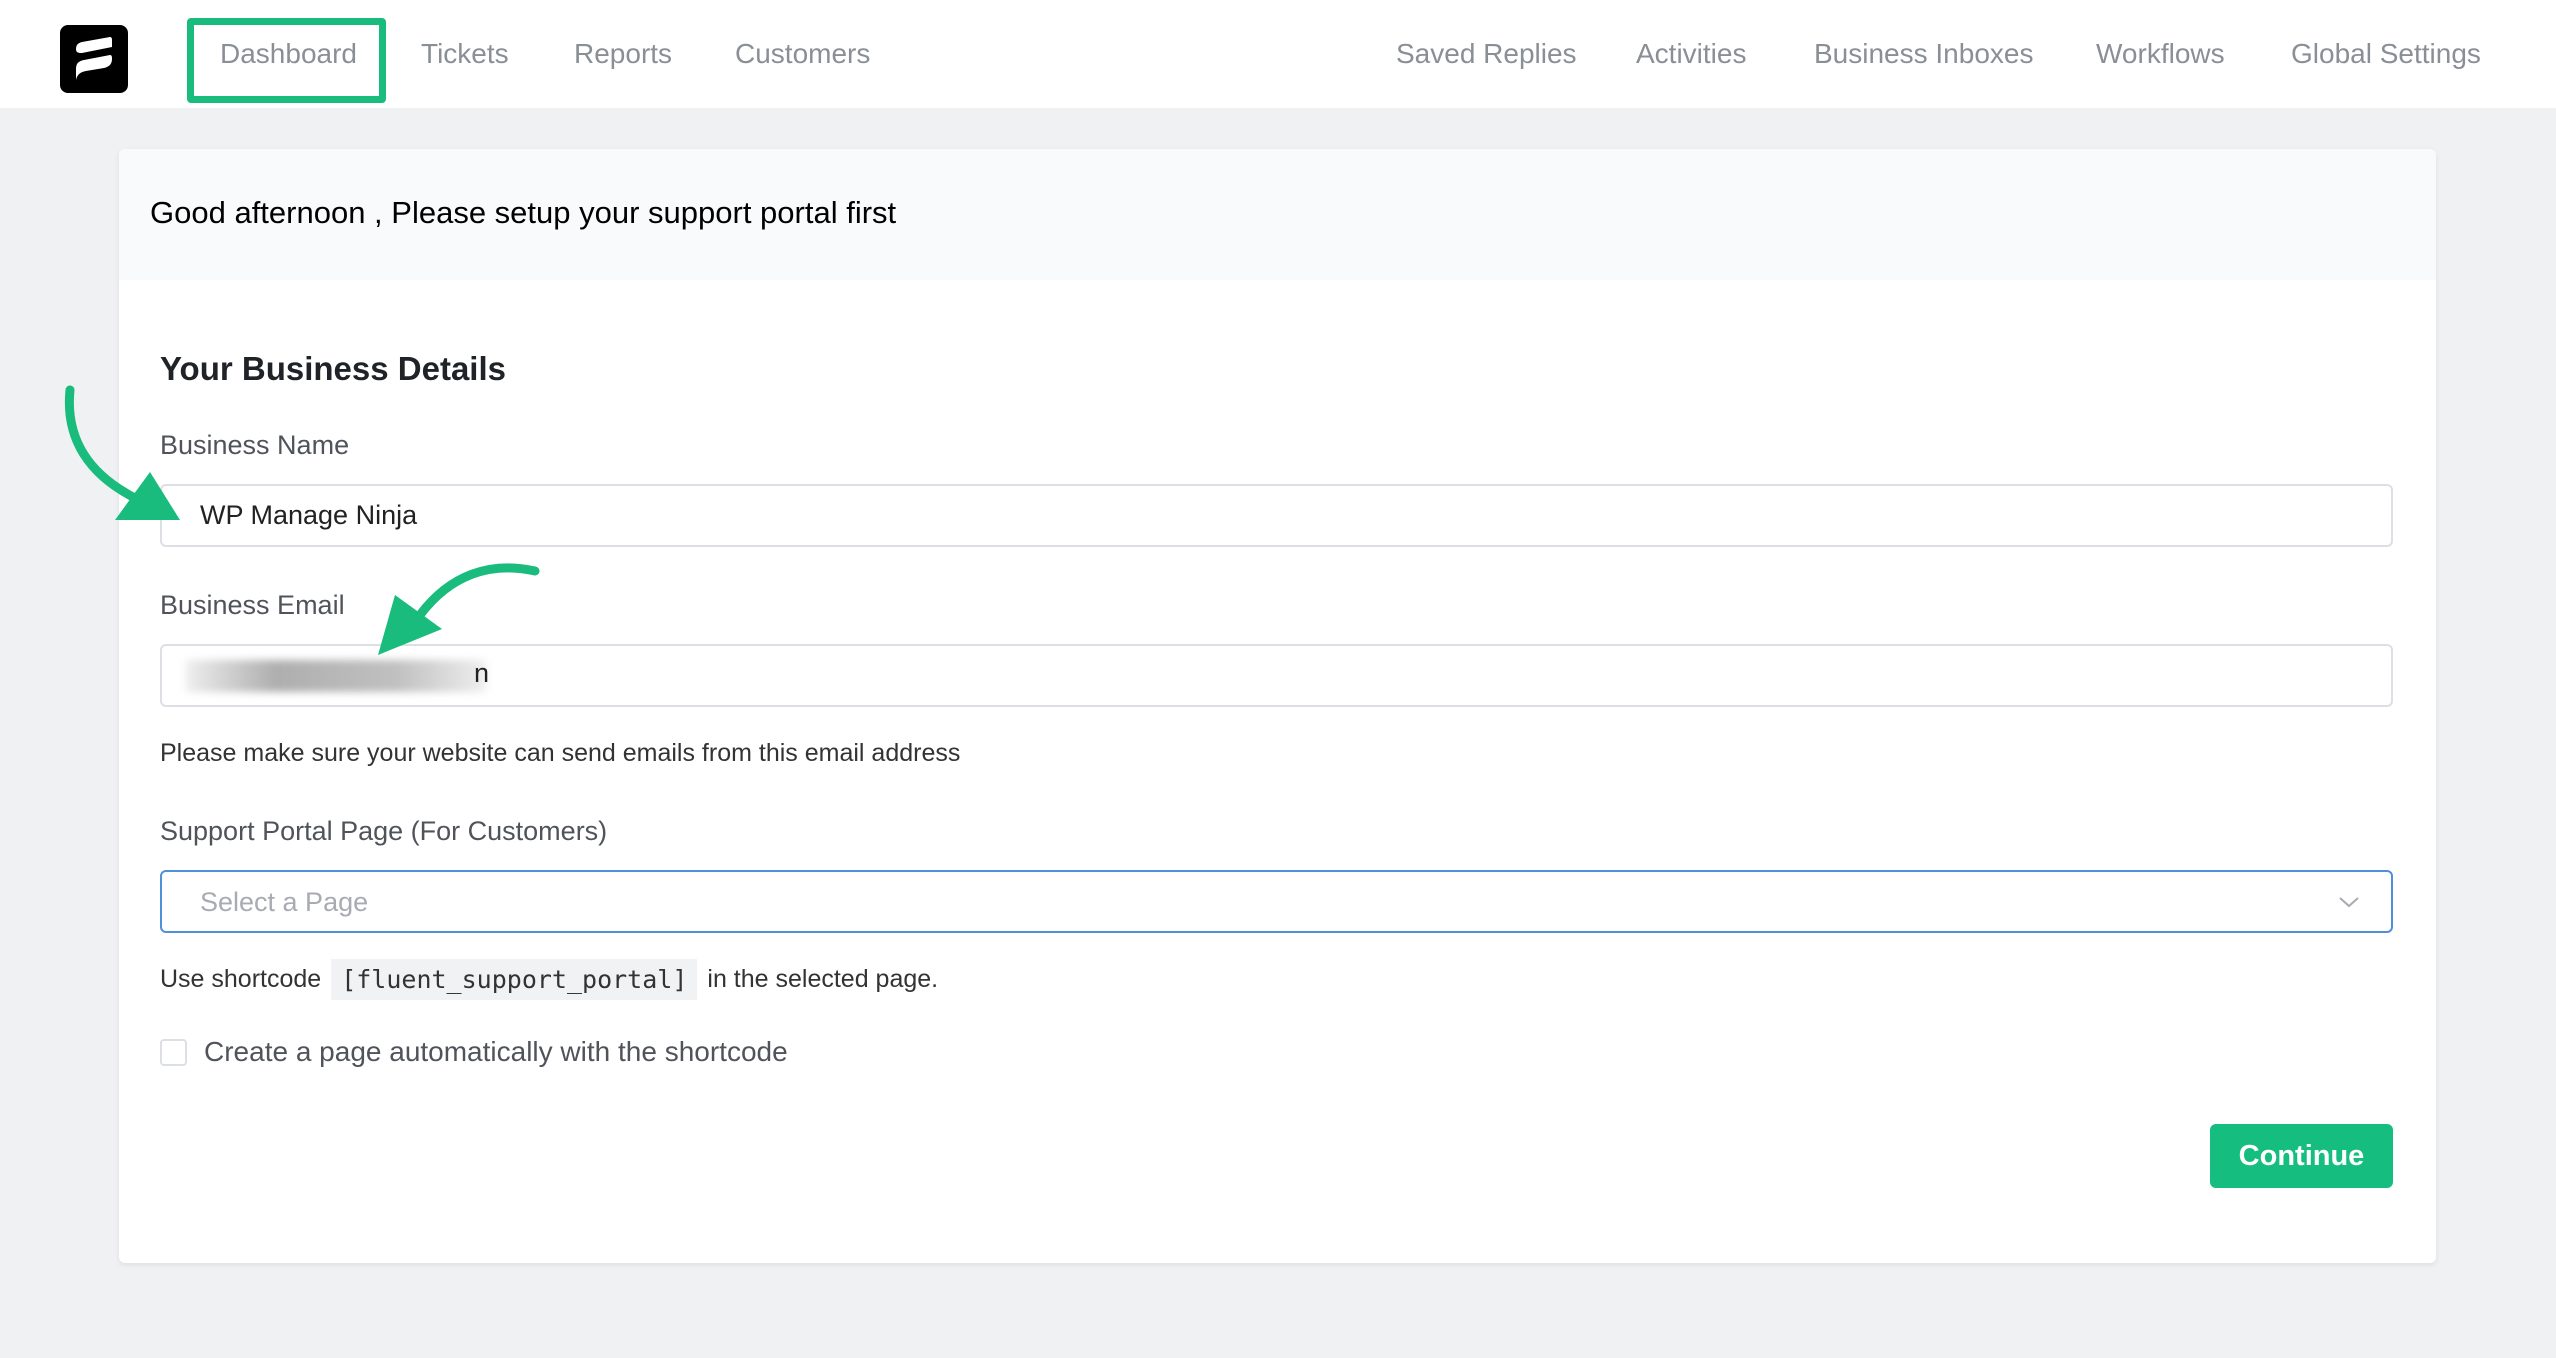 The image size is (2556, 1358). What do you see at coordinates (802, 54) in the screenshot?
I see `nav-customers: Customers` at bounding box center [802, 54].